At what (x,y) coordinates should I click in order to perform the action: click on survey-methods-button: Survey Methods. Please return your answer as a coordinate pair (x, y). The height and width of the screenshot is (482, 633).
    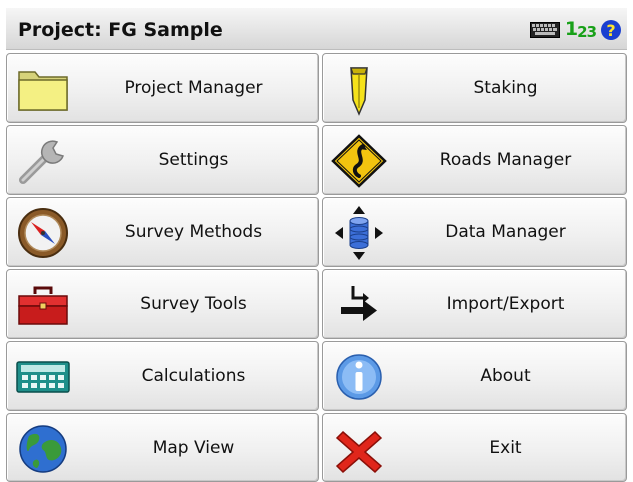
    Looking at the image, I should click on (162, 232).